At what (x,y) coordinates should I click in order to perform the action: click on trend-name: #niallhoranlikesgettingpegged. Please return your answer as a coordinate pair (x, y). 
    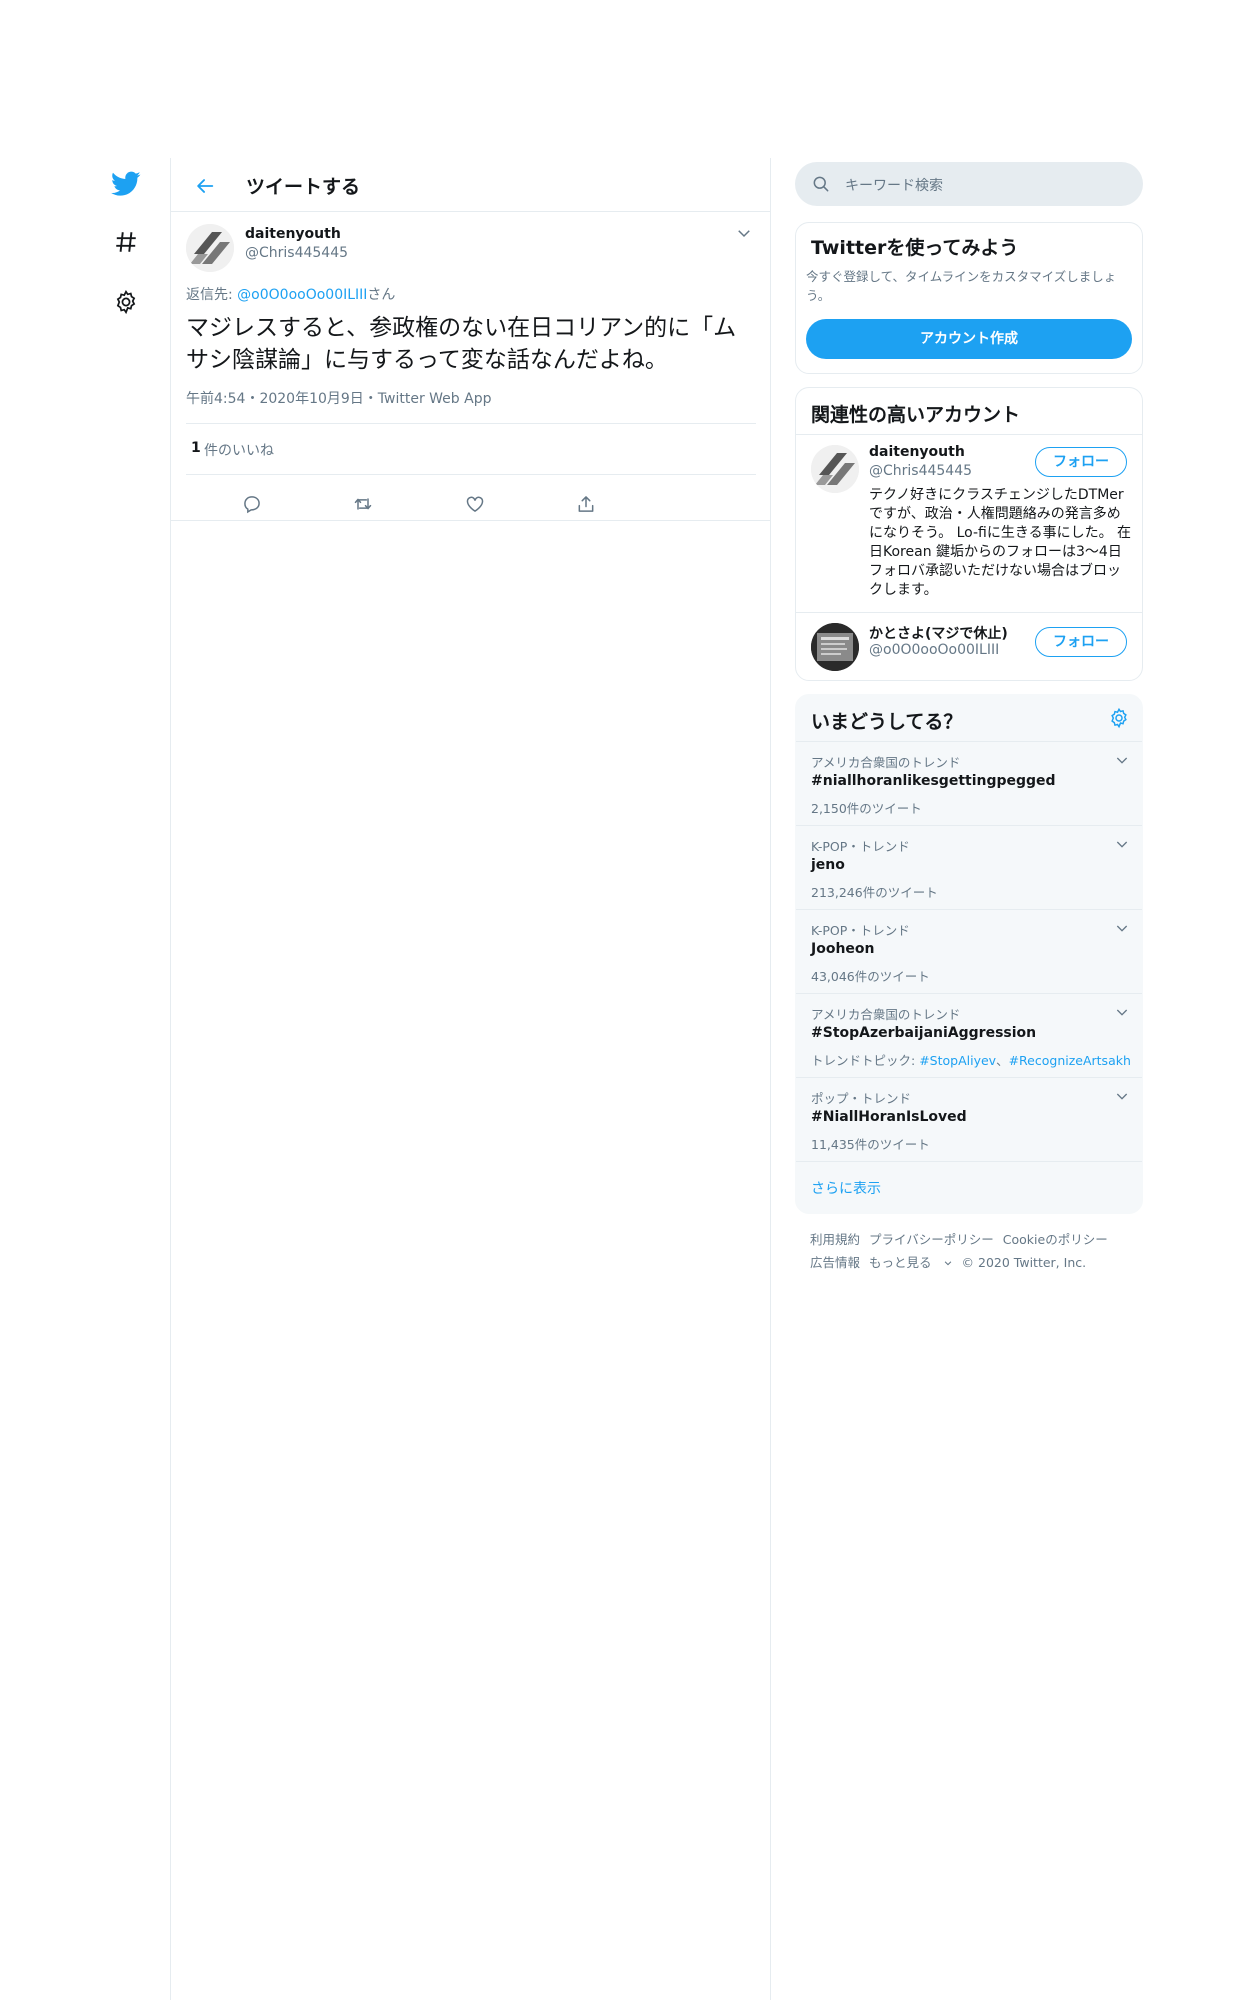
    Looking at the image, I should click on (933, 781).